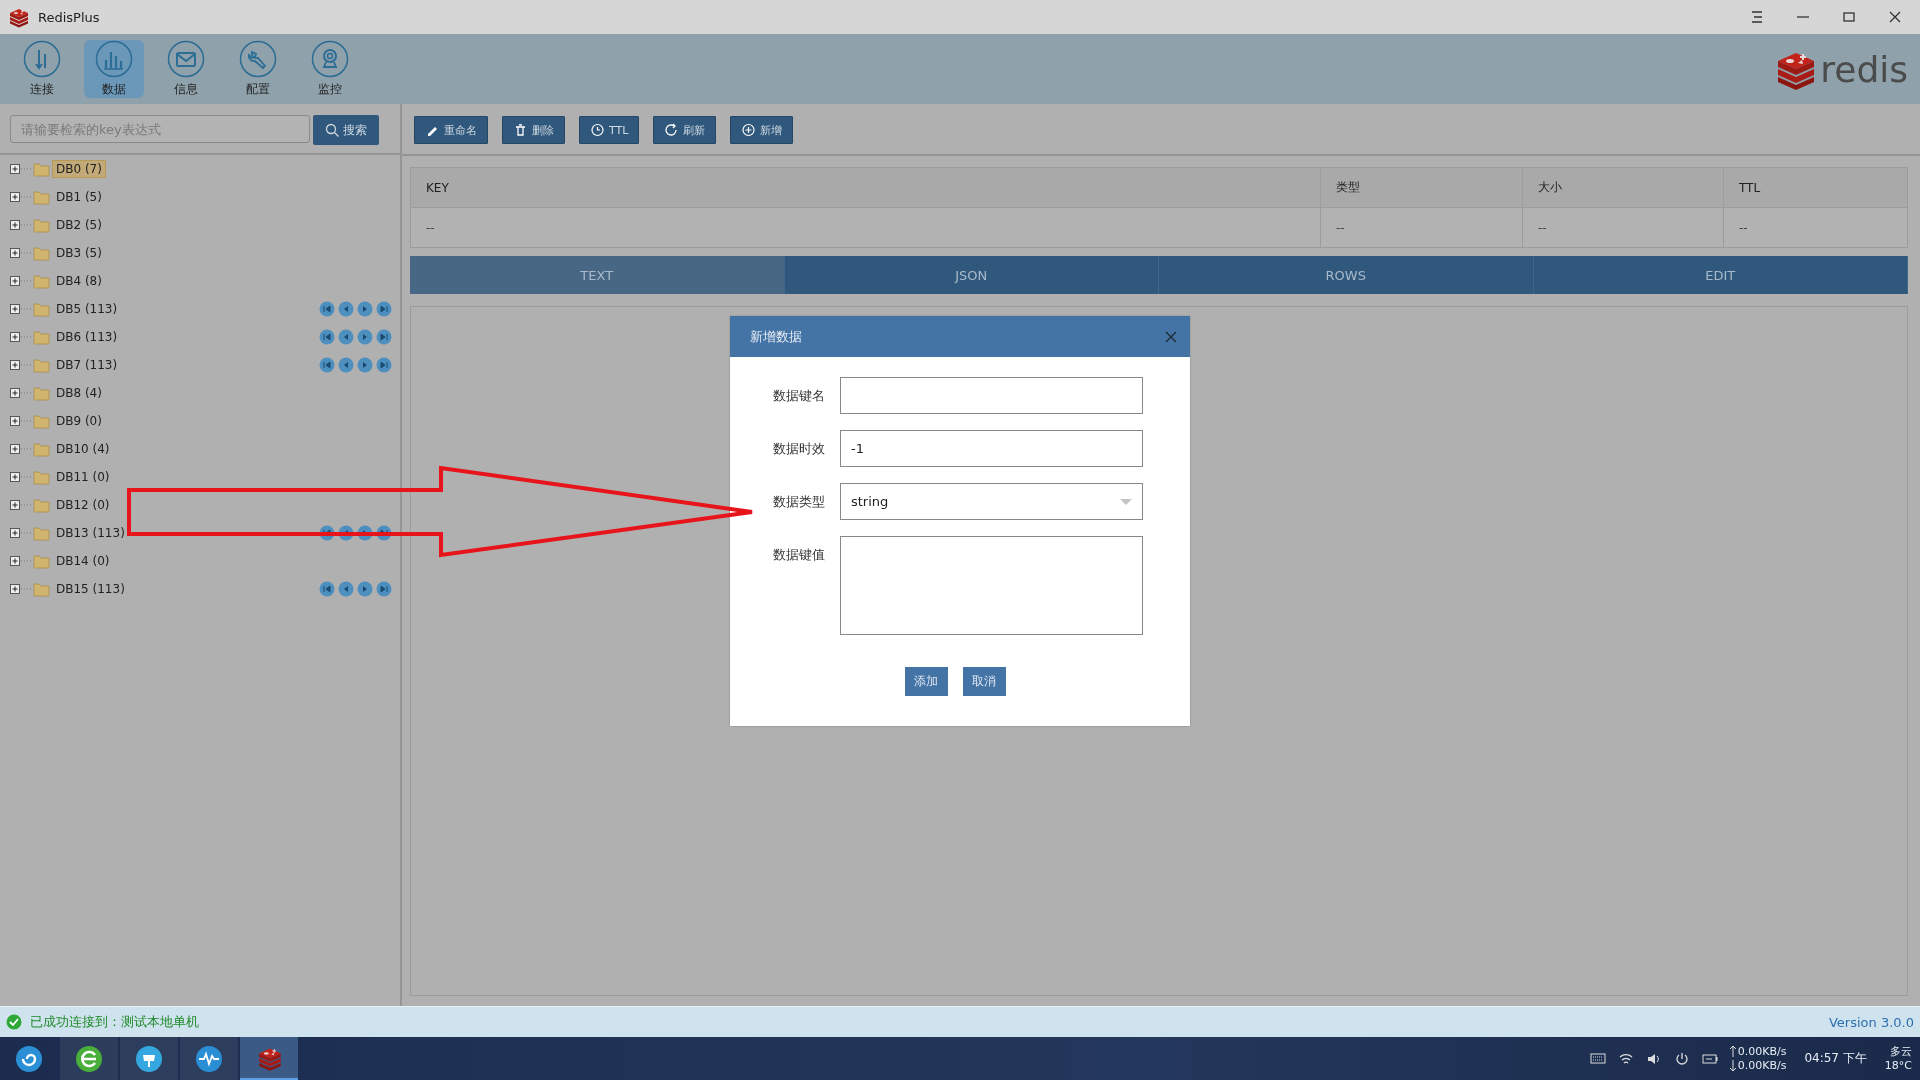 The width and height of the screenshot is (1920, 1080). Describe the element at coordinates (79, 253) in the screenshot. I see `tree-item: DB3 (5)` at that location.